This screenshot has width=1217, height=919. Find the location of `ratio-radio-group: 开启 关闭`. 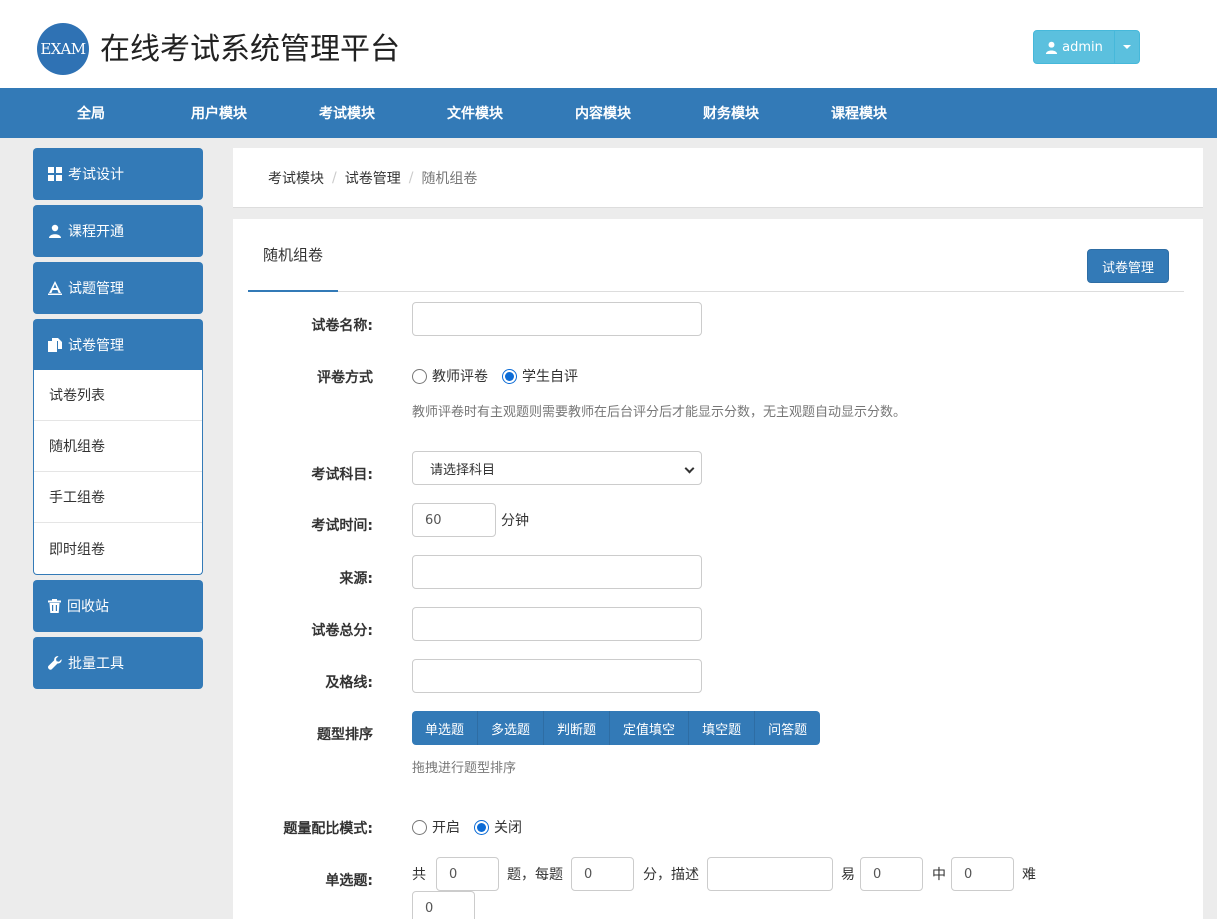

ratio-radio-group: 开启 关闭 is located at coordinates (474, 827).